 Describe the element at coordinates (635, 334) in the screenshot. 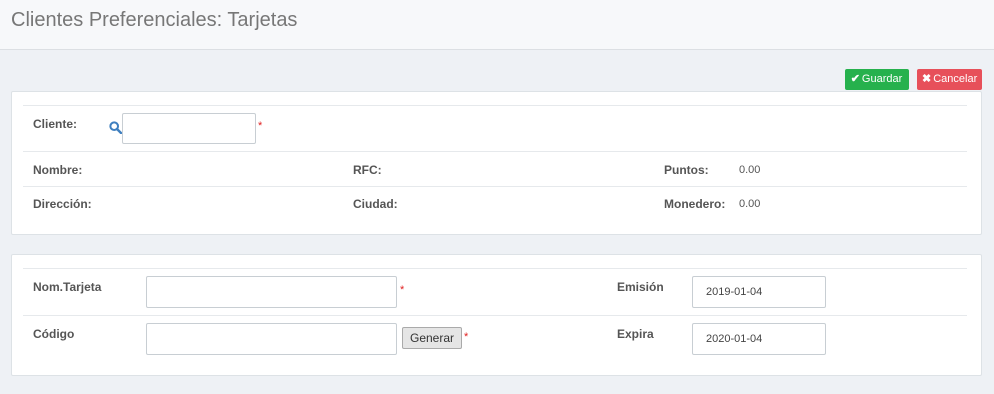

I see `expira-label: Expira` at that location.